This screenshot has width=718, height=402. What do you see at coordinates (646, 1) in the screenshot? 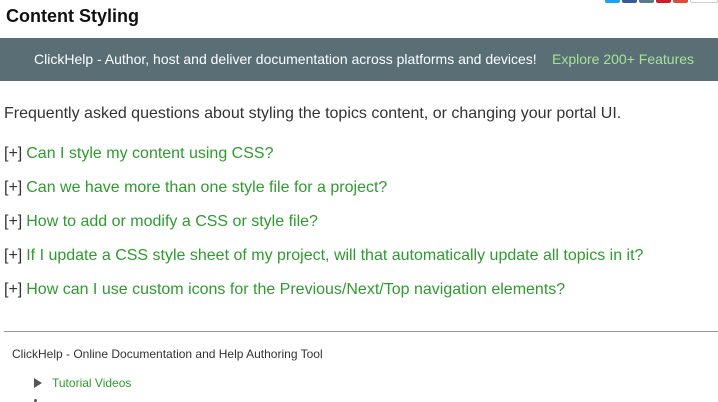
I see `linkedin-icon` at bounding box center [646, 1].